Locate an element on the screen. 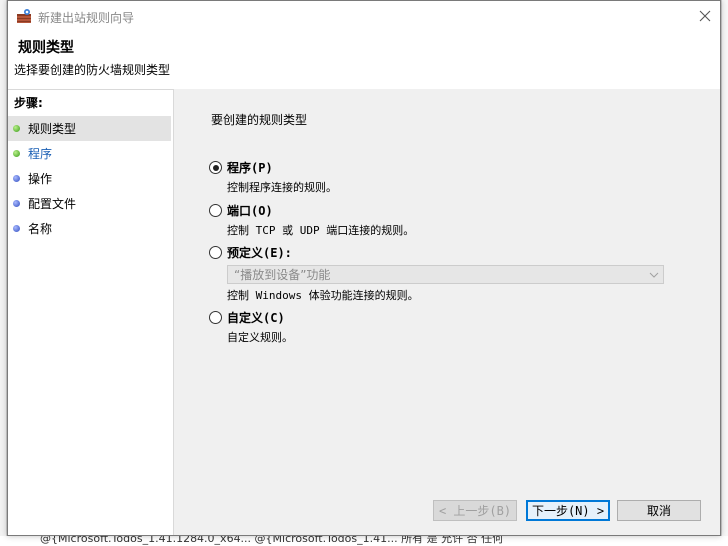 The width and height of the screenshot is (728, 546). predefined-select-value: “播放到设备”功能 is located at coordinates (282, 275).